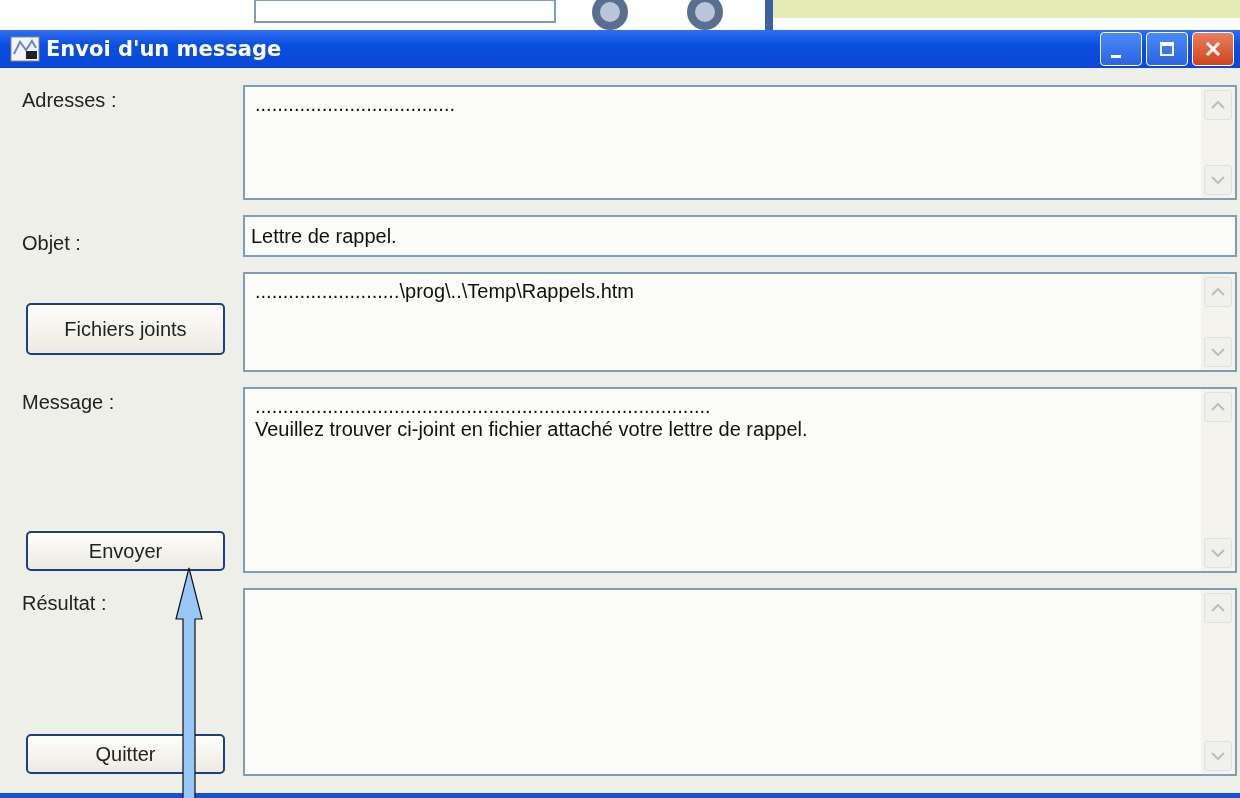 This screenshot has height=798, width=1240. I want to click on close-button, so click(1213, 49).